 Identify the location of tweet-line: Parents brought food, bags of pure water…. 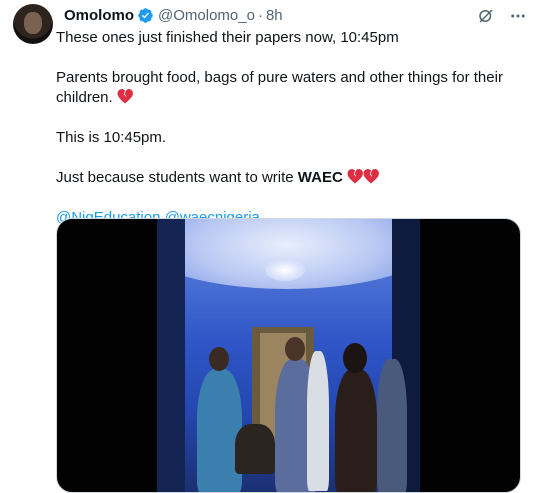
(291, 88).